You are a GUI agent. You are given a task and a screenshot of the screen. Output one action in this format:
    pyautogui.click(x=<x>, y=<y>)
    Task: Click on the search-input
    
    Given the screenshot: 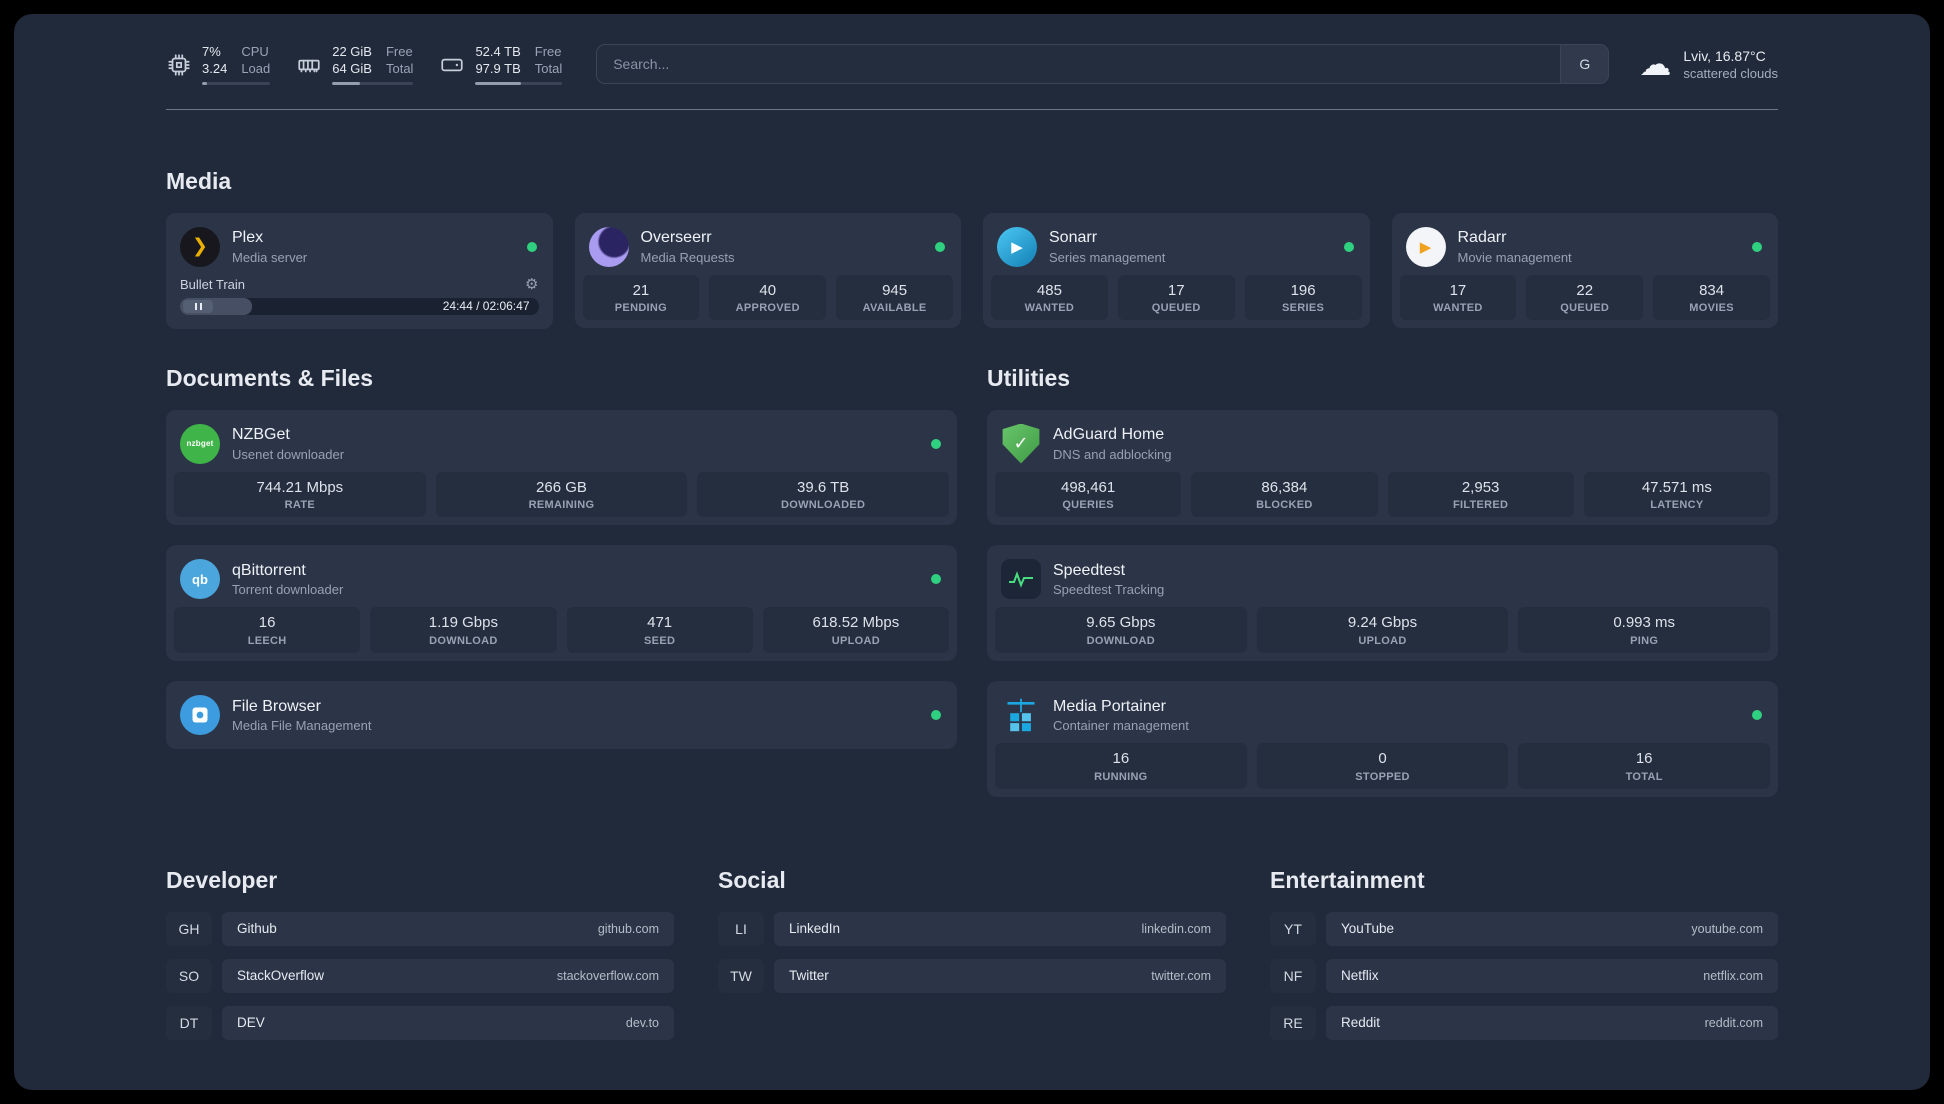 What is the action you would take?
    pyautogui.click(x=1079, y=64)
    